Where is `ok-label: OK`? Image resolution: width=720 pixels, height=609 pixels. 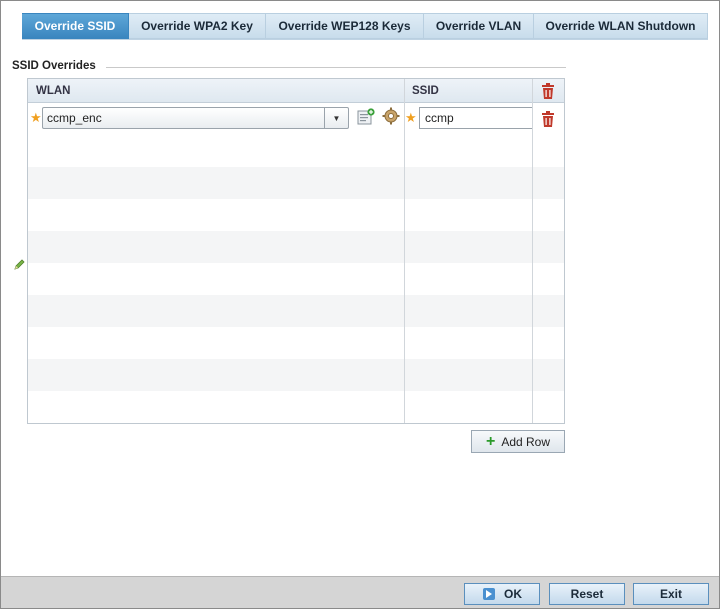
ok-label: OK is located at coordinates (513, 594).